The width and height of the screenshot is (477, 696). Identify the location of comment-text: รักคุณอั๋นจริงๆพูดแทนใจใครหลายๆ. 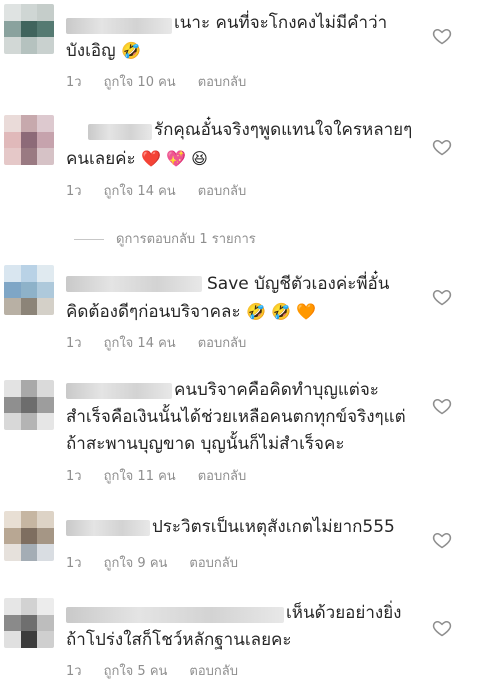
(283, 130).